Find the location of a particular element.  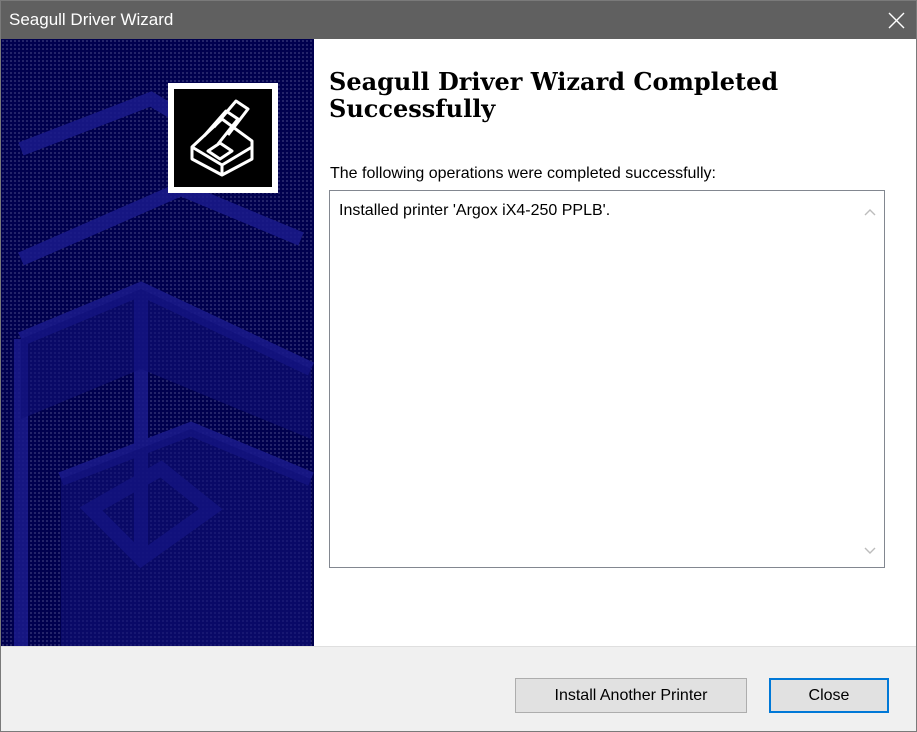

window-title: Seagull Driver Wizard is located at coordinates (91, 19).